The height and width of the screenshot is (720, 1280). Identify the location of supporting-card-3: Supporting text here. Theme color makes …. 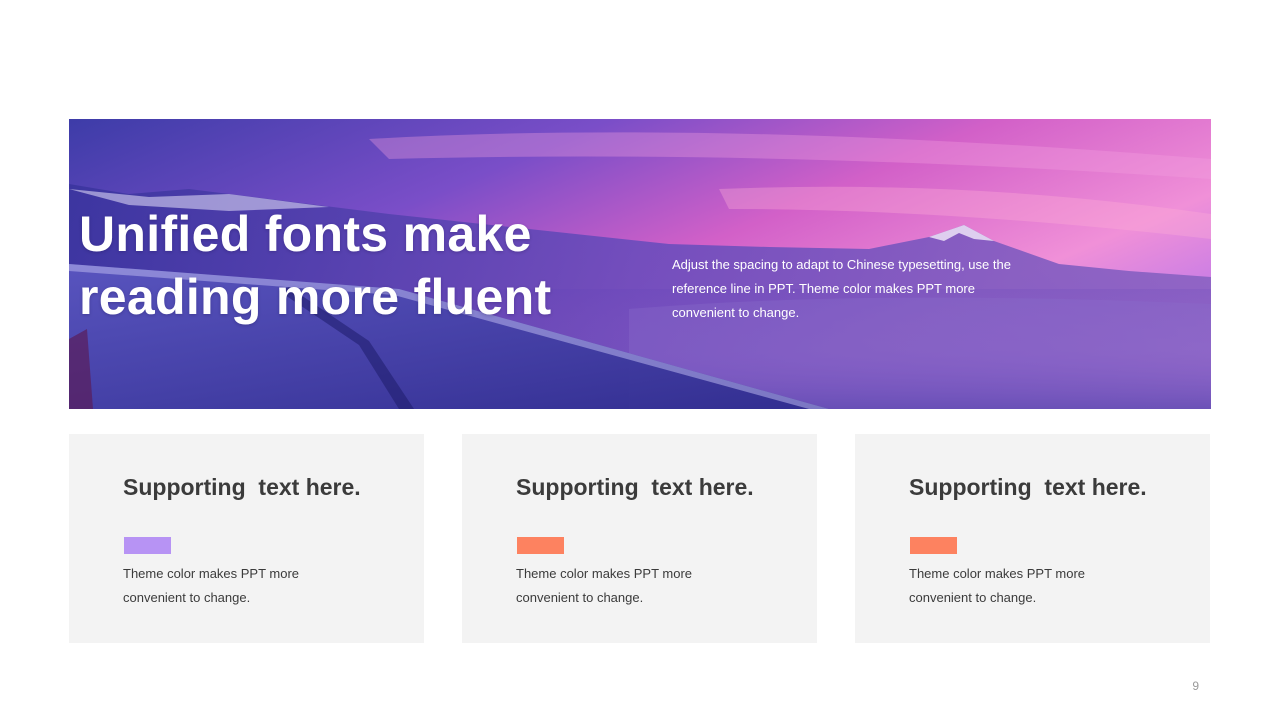
(1032, 538).